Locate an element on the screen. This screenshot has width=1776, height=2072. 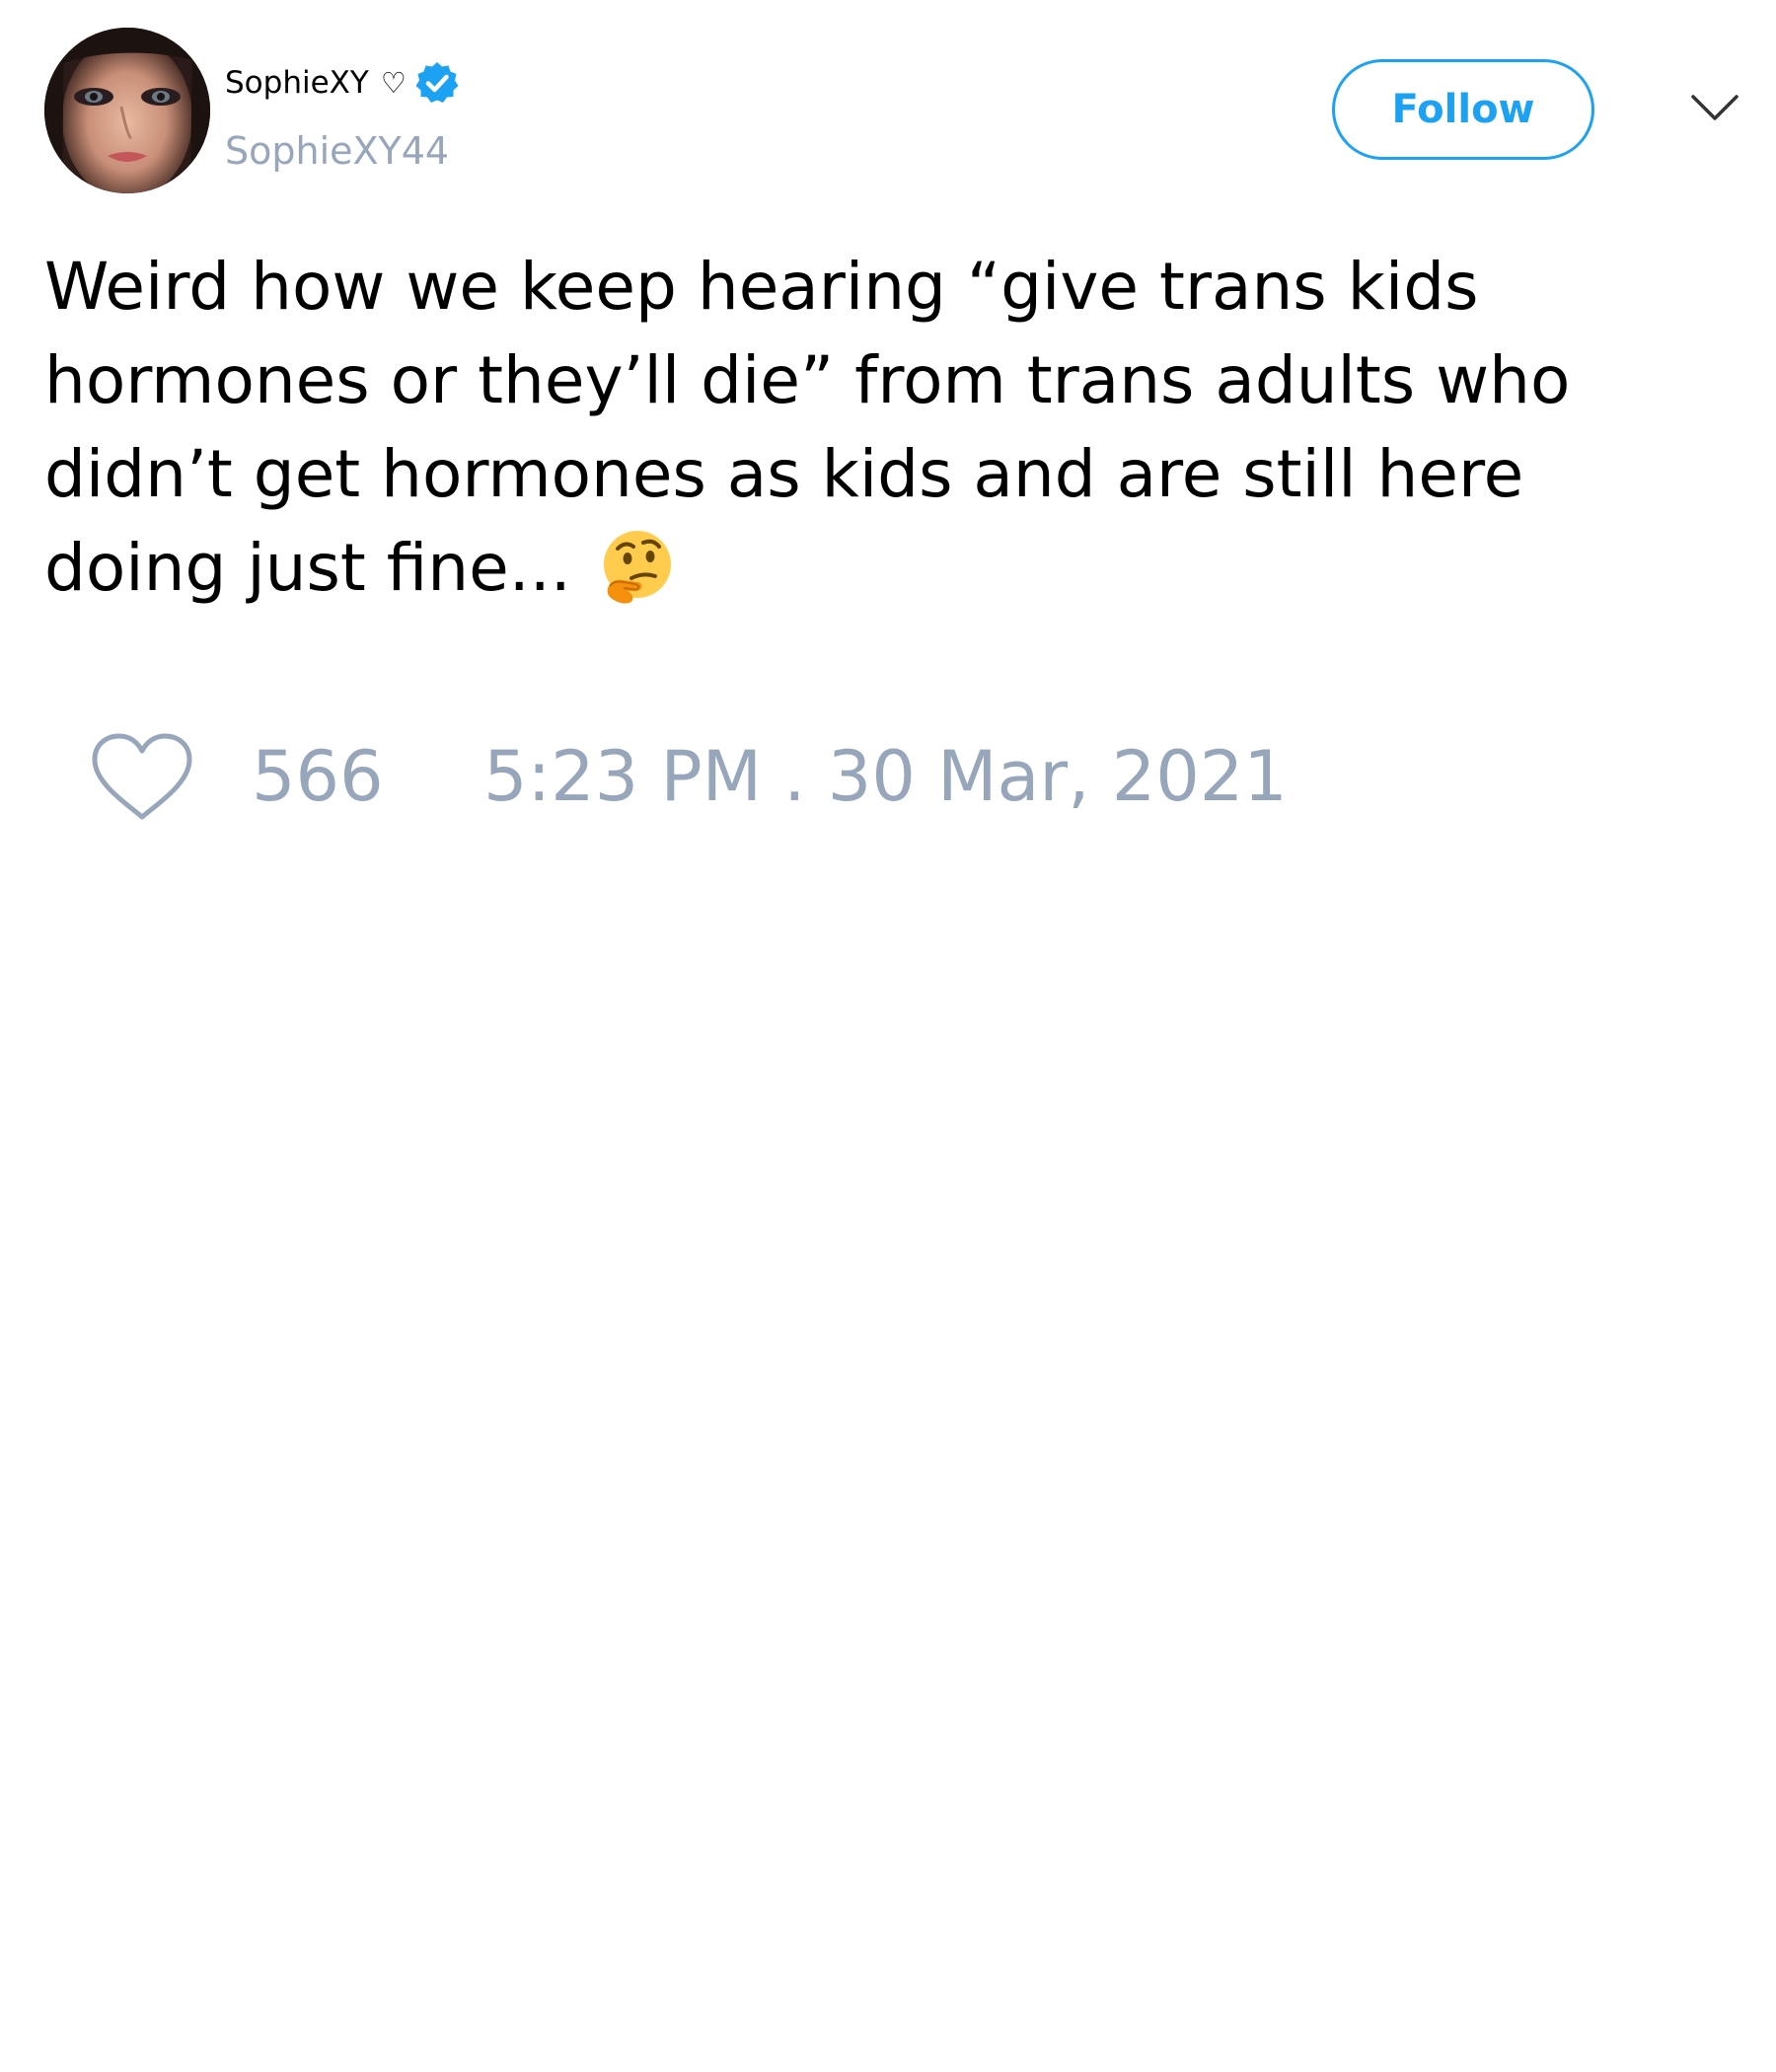
chevron-down-icon is located at coordinates (1714, 109).